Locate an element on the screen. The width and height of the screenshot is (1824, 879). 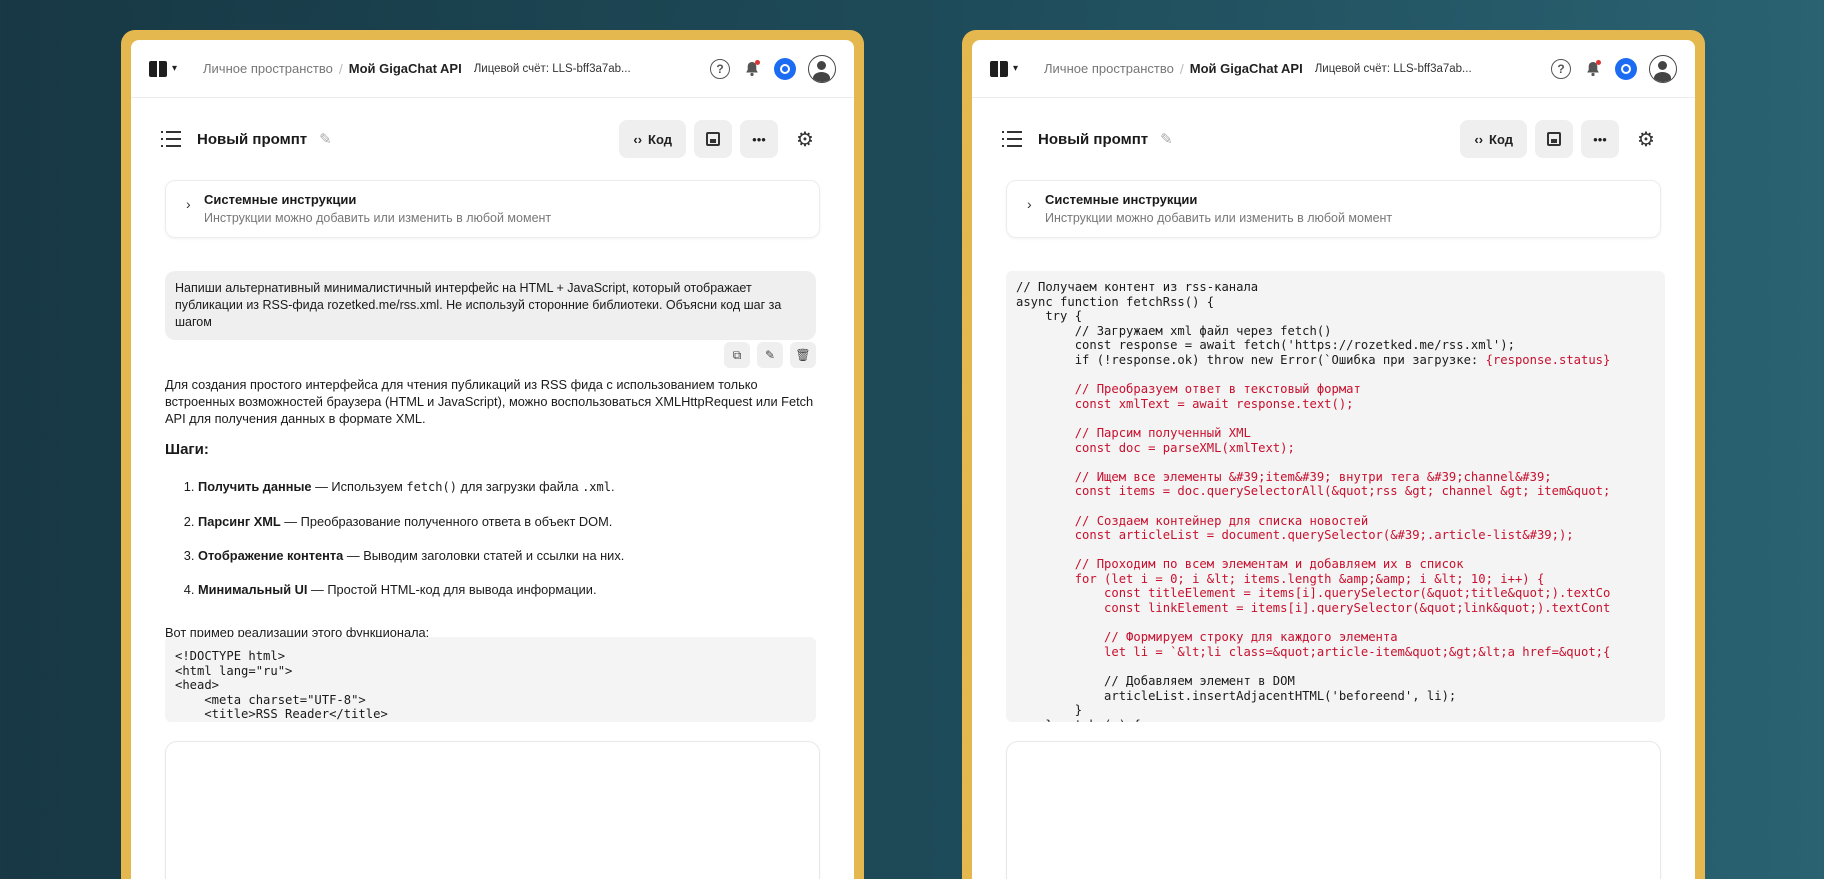
system-instructions-title: Системные инструкции is located at coordinates (1121, 199).